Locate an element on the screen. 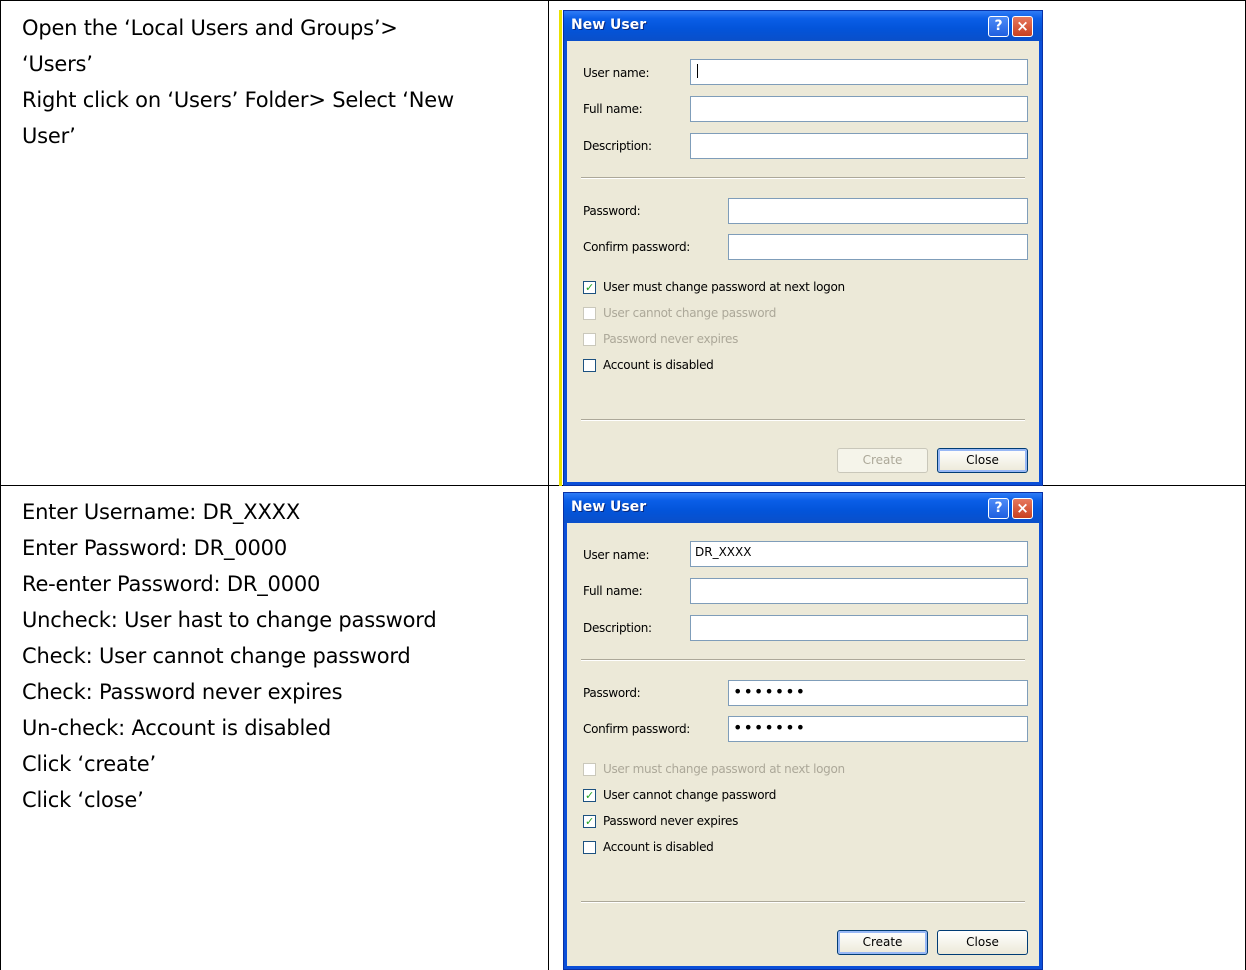 The height and width of the screenshot is (970, 1246). confirm-password-input is located at coordinates (878, 247).